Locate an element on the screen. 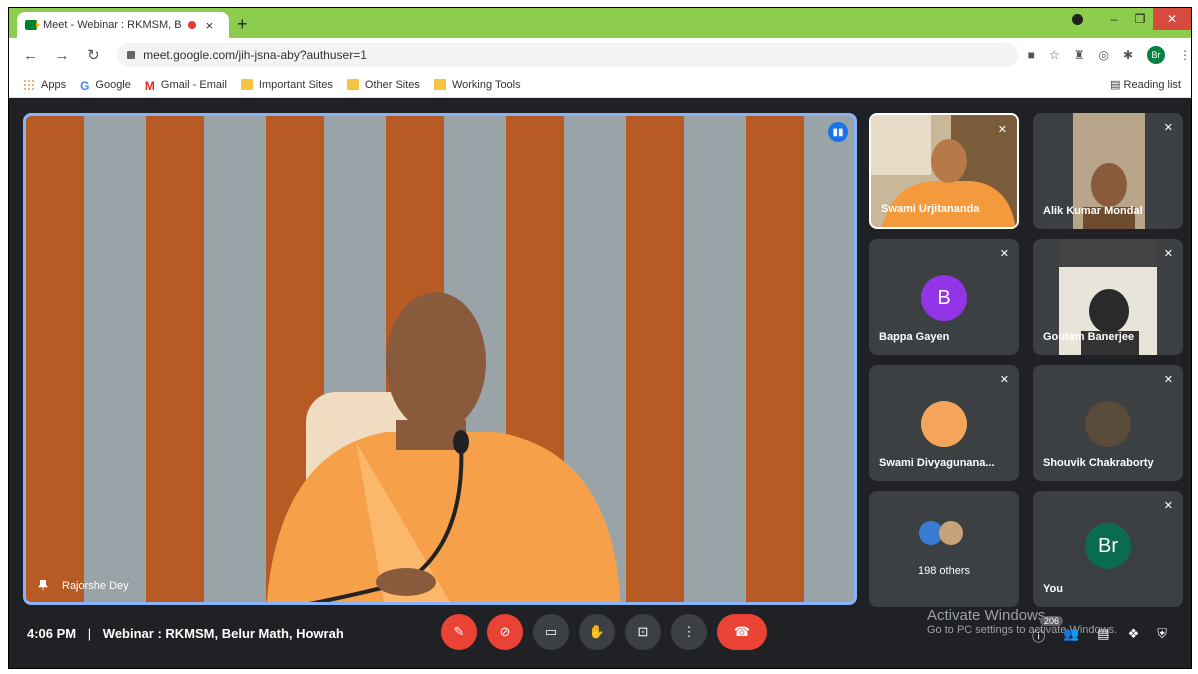  participant-tile: ✕ Shouvik Chakraborty is located at coordinates (1108, 423).